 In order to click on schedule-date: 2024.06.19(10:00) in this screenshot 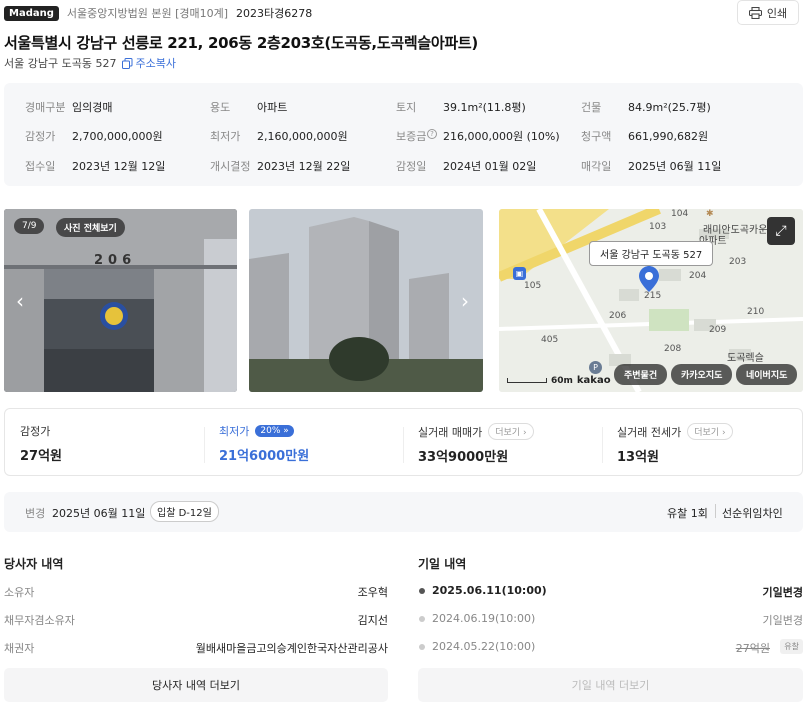, I will do `click(484, 618)`.